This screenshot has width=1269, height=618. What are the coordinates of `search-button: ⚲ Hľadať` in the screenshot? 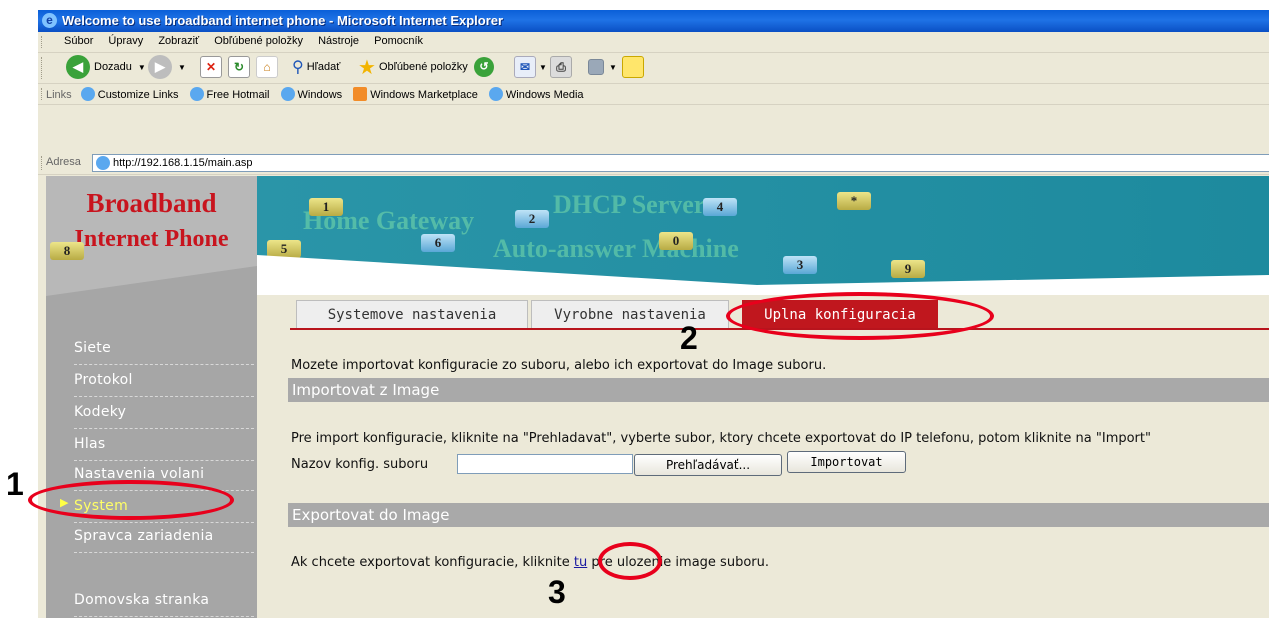 It's located at (316, 67).